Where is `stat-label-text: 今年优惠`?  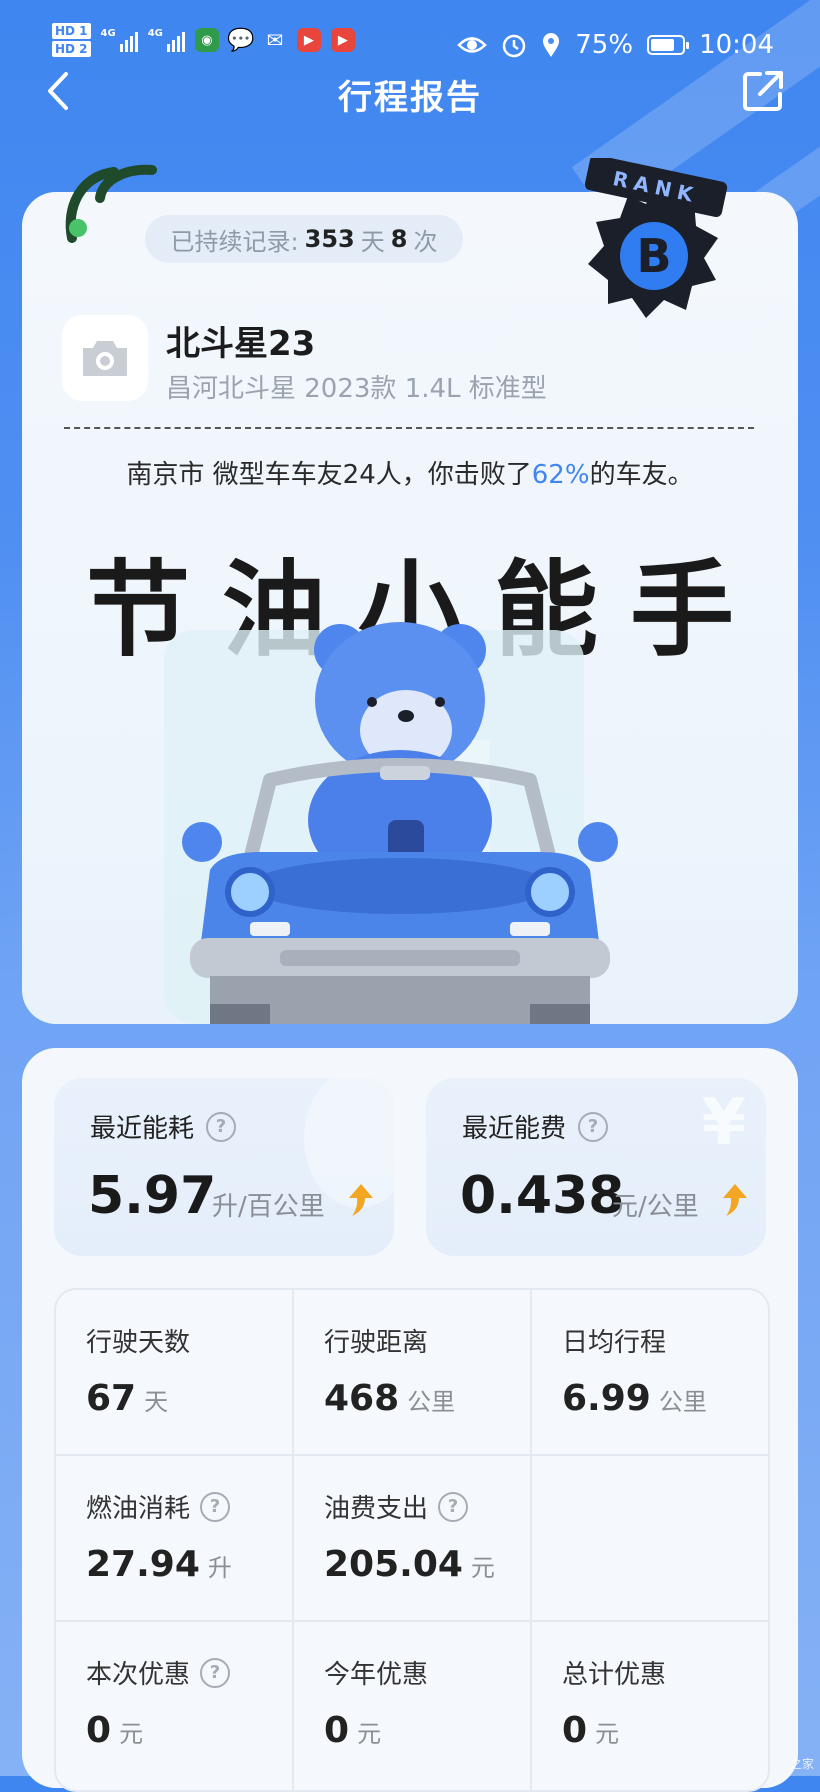 stat-label-text: 今年优惠 is located at coordinates (376, 1675).